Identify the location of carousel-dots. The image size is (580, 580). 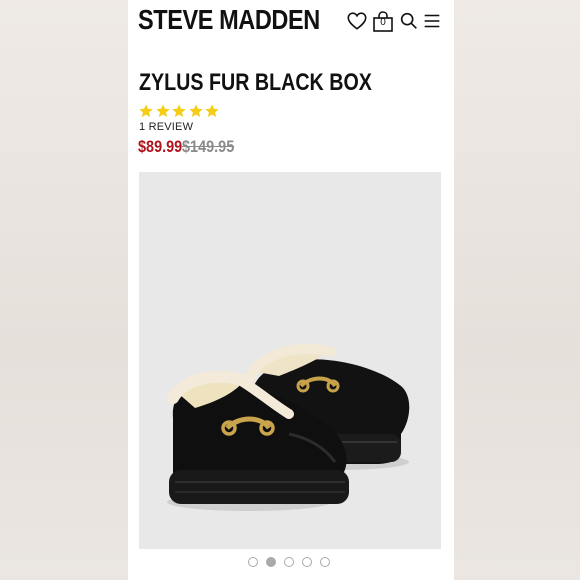
(293, 562).